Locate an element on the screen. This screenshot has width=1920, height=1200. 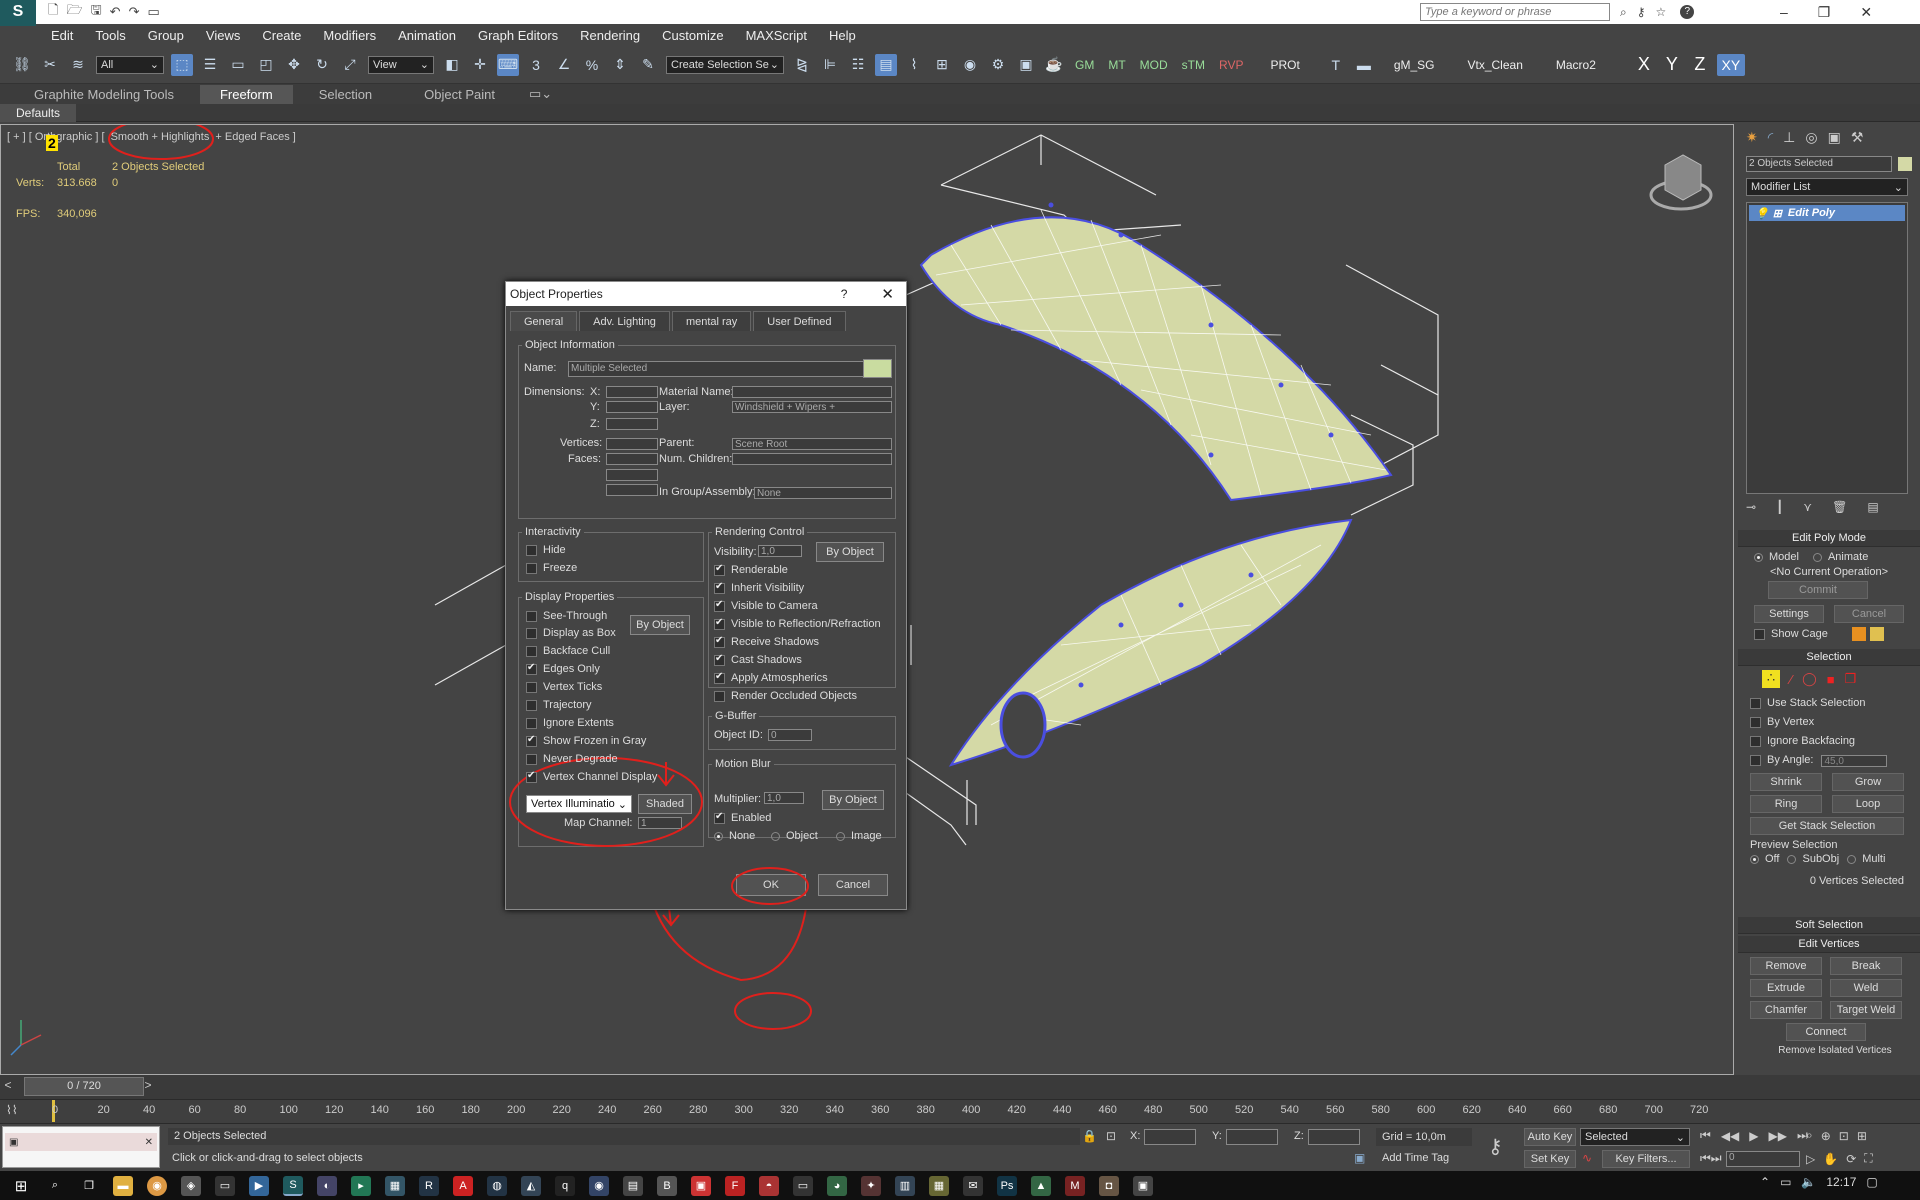
binoculars-icon: ⌕ is located at coordinates (1623, 12).